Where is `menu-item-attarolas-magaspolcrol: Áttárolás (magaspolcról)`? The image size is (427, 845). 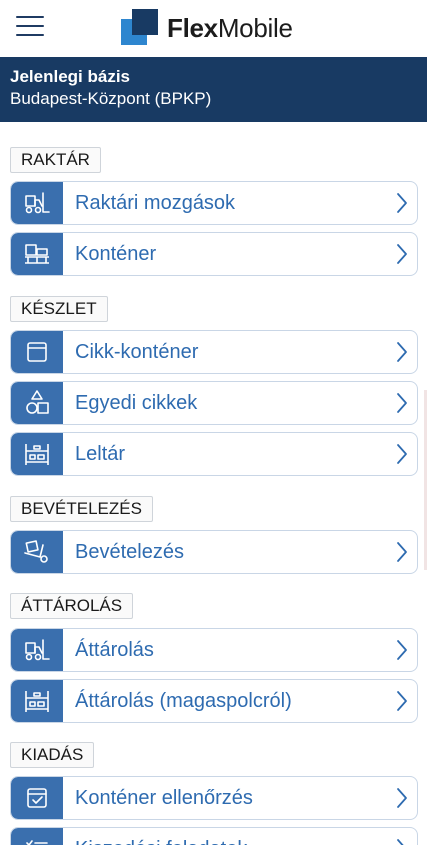
menu-item-attarolas-magaspolcrol: Áttárolás (magaspolcról) is located at coordinates (214, 701).